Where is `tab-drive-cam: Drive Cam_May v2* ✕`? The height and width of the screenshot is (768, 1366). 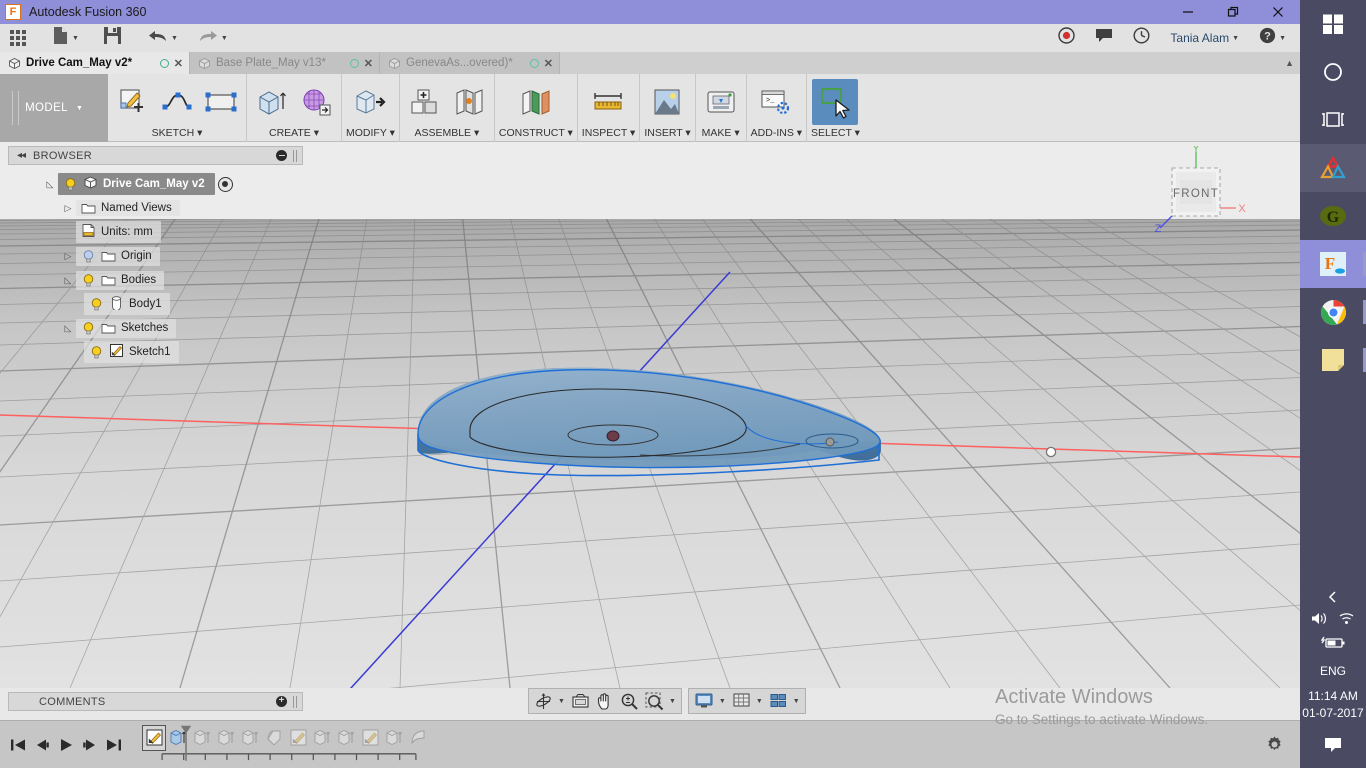
tab-drive-cam: Drive Cam_May v2* ✕ is located at coordinates (95, 63).